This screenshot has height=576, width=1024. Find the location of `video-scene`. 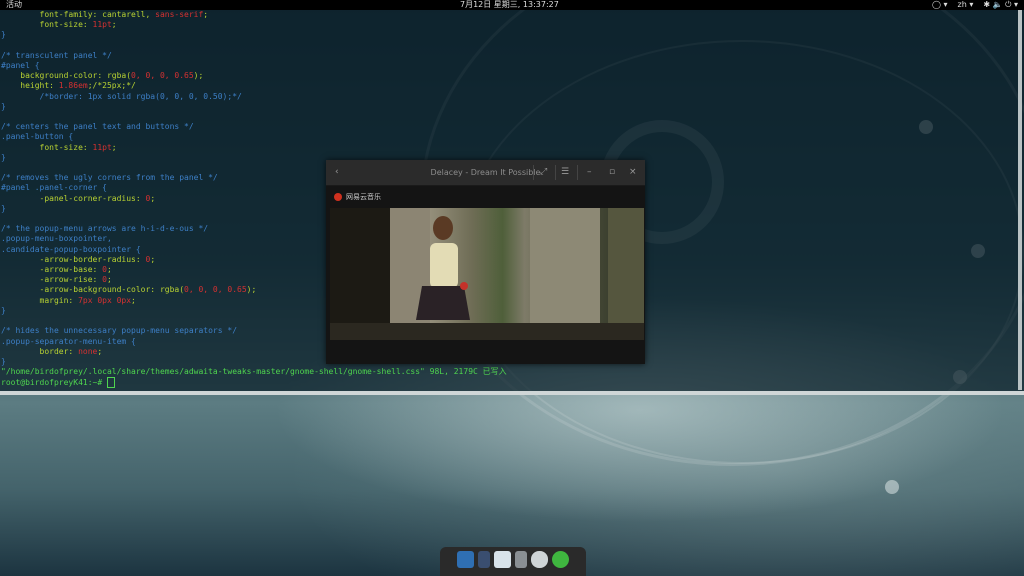

video-scene is located at coordinates (487, 274).